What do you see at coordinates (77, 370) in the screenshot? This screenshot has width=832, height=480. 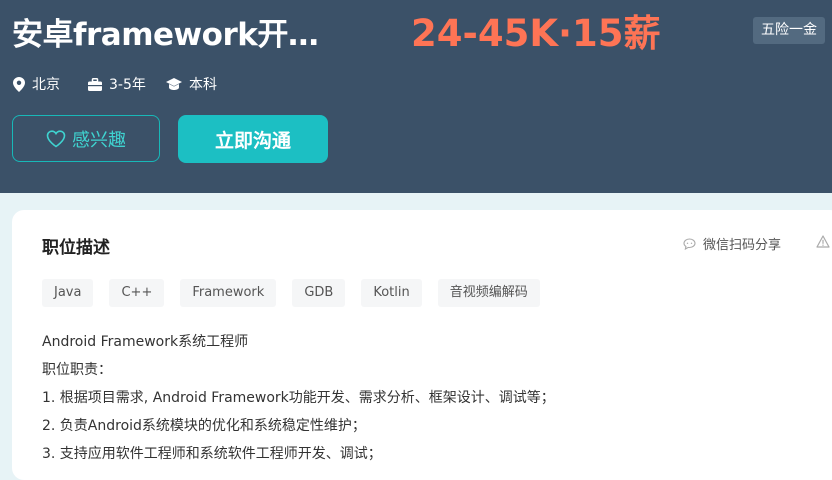 I see `description-line: 职位职责：` at bounding box center [77, 370].